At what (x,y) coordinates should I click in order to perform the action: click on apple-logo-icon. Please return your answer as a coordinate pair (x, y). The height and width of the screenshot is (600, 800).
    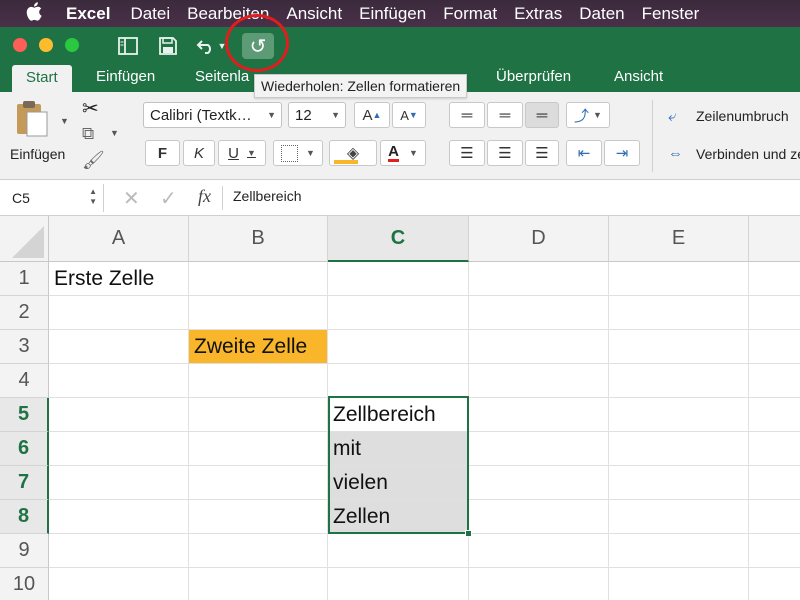
    Looking at the image, I should click on (37, 13).